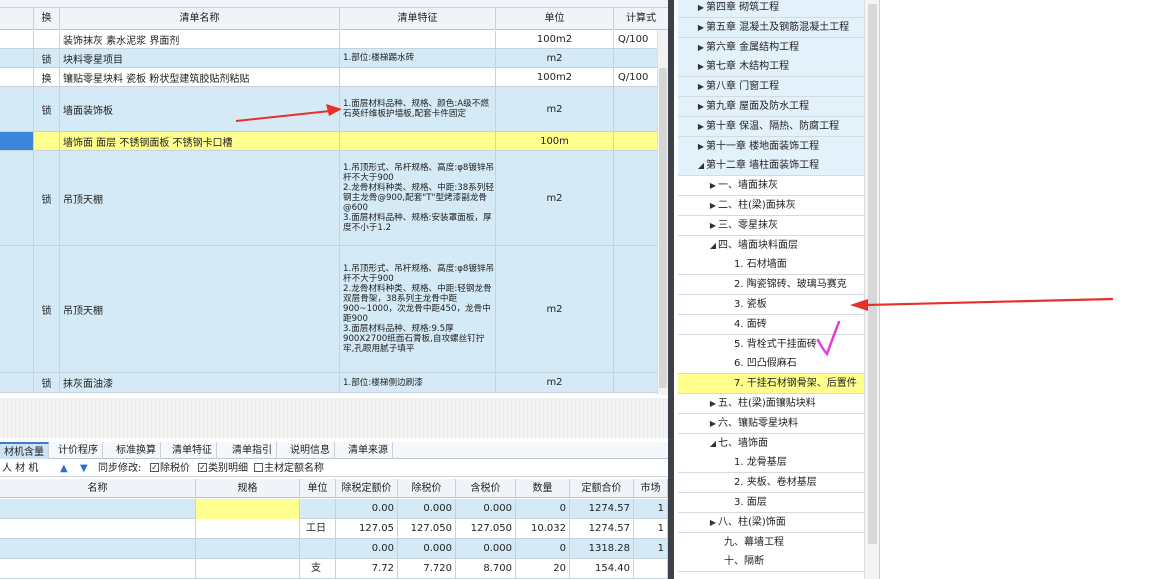 The image size is (1149, 579). What do you see at coordinates (486, 529) in the screenshot?
I see `material-cell: 127.050` at bounding box center [486, 529].